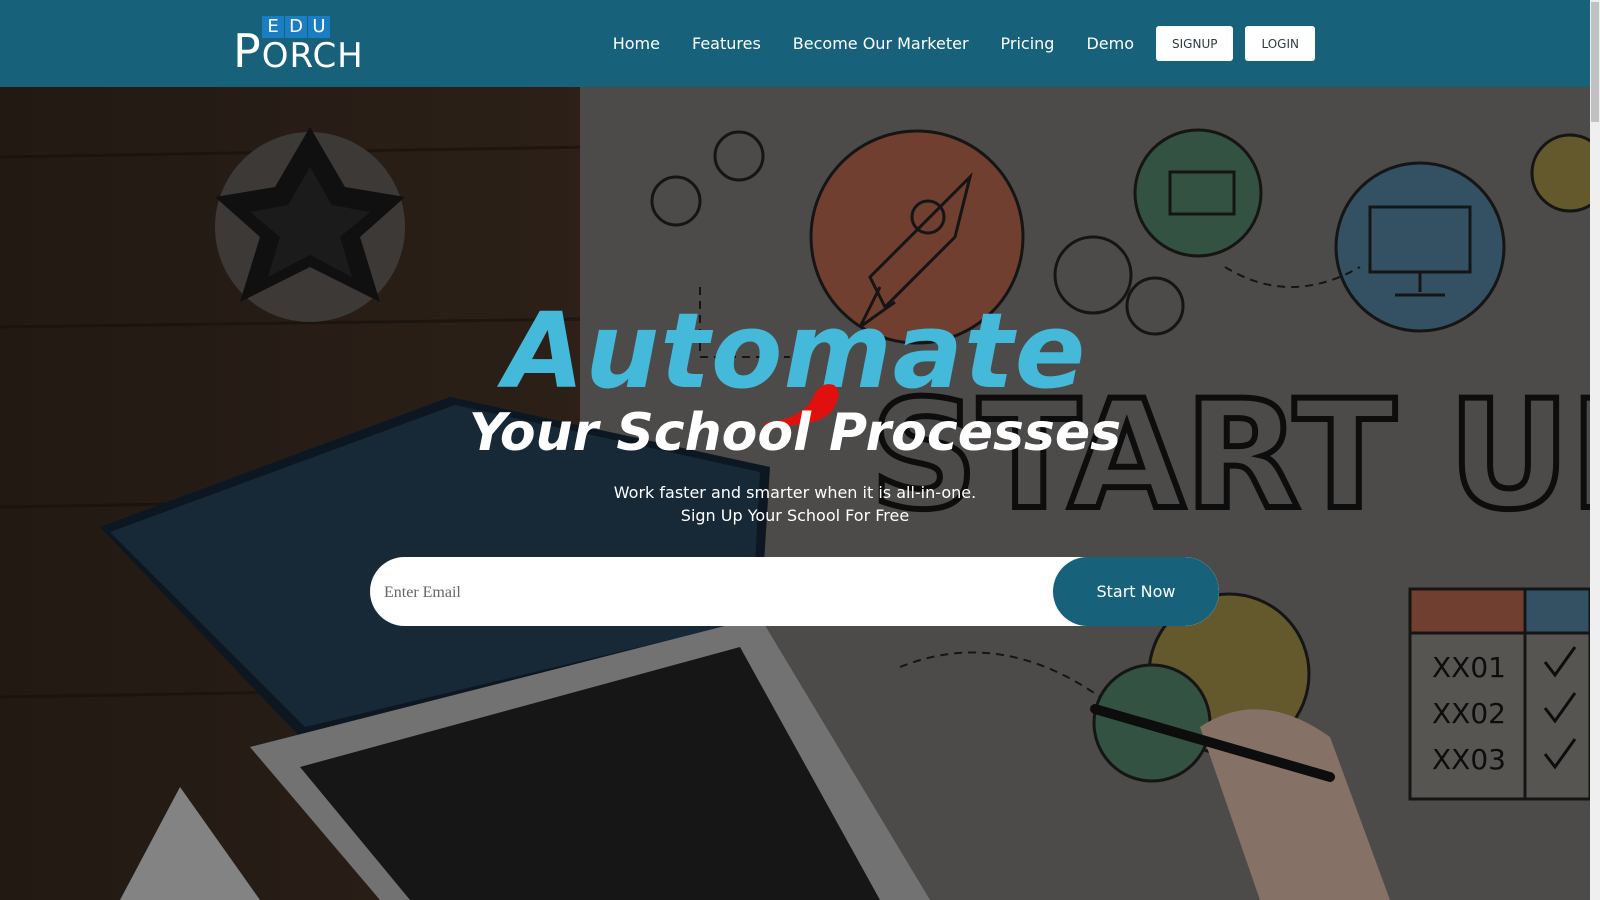  Describe the element at coordinates (1595, 450) in the screenshot. I see `page-scrollbar` at that location.